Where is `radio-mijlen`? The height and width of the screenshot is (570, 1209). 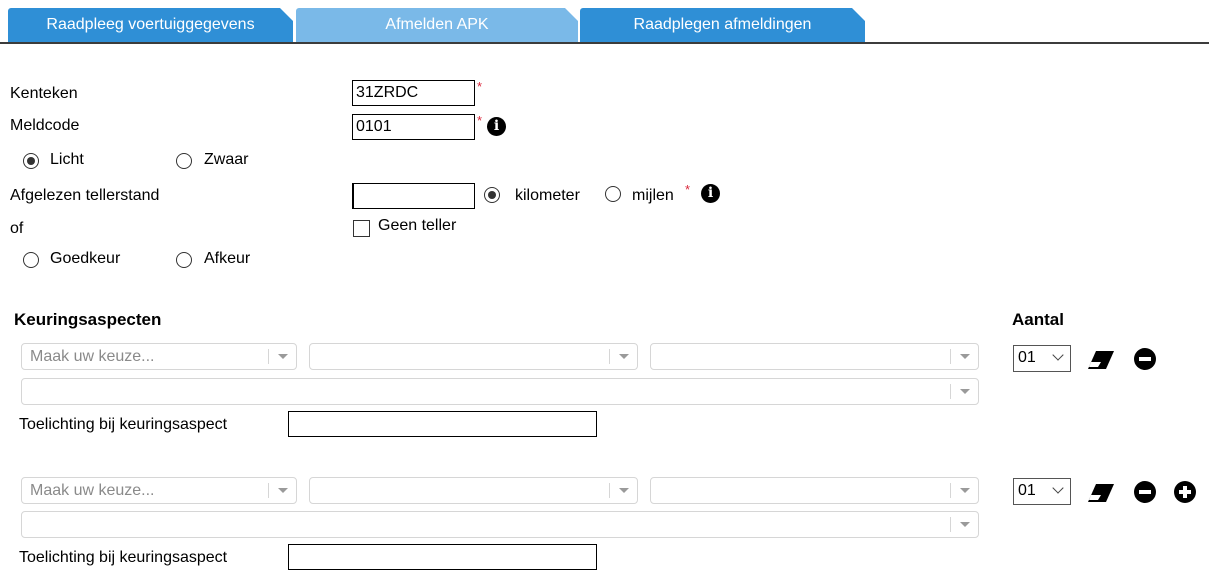 radio-mijlen is located at coordinates (613, 194).